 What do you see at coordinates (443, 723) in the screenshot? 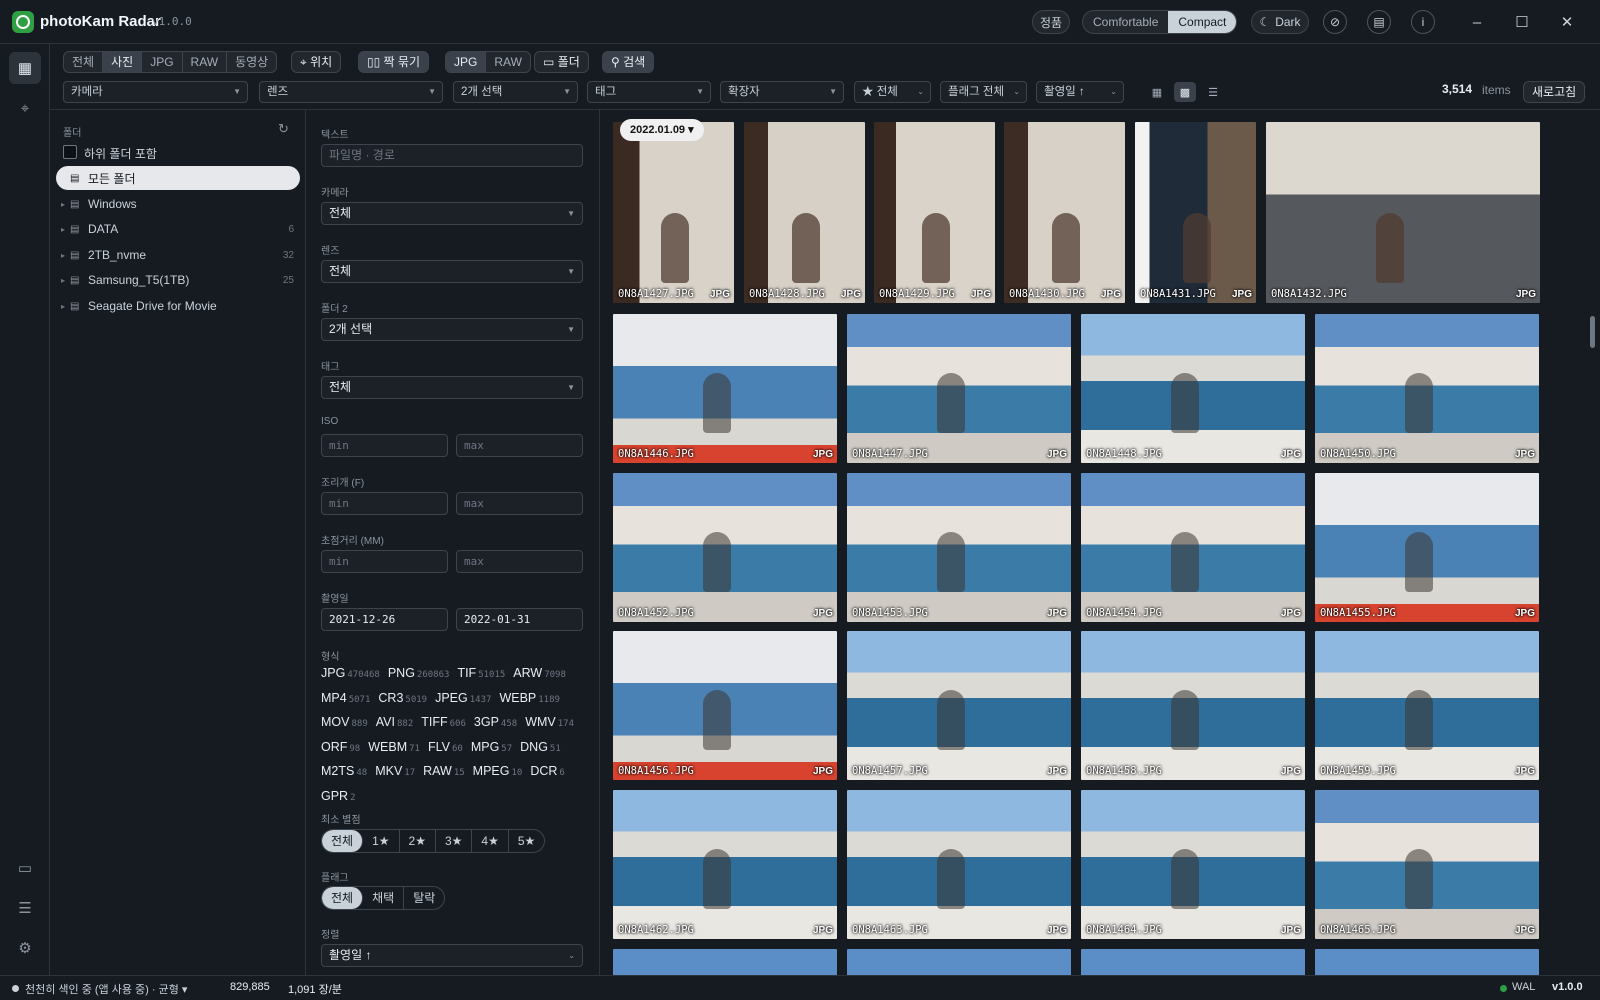
I see `format-item: TIFF 606` at bounding box center [443, 723].